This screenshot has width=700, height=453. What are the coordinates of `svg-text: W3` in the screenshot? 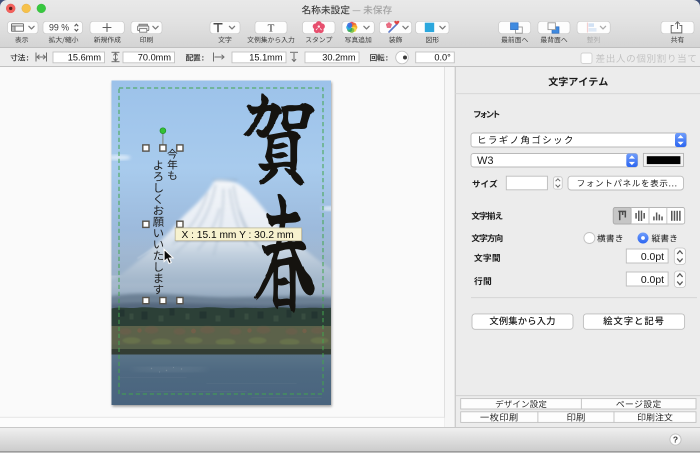 It's located at (485, 161).